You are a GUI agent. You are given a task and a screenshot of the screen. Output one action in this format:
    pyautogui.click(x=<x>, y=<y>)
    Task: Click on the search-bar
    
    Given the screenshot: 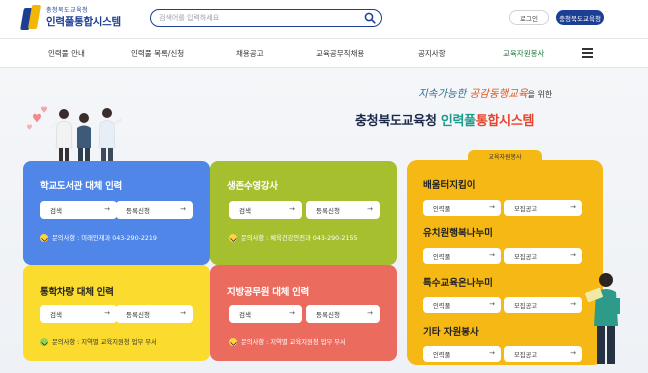 What is the action you would take?
    pyautogui.click(x=266, y=18)
    